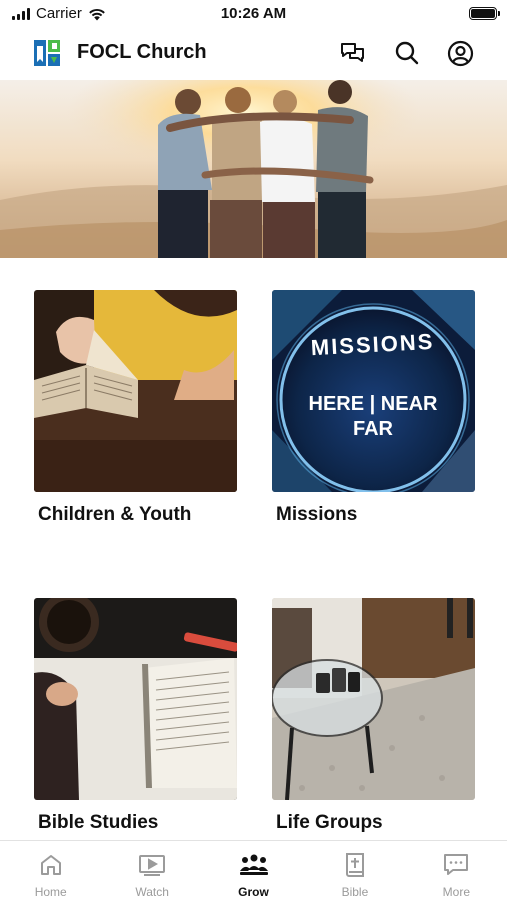  What do you see at coordinates (355, 865) in the screenshot?
I see `bible-icon` at bounding box center [355, 865].